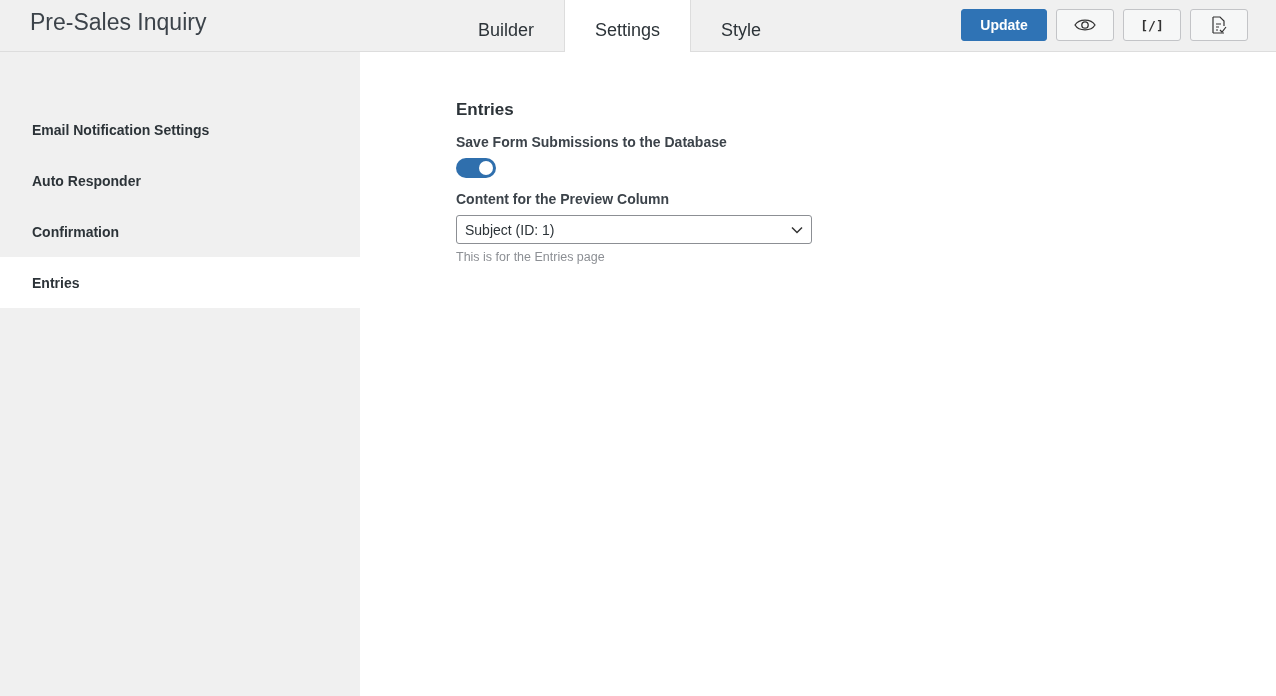  I want to click on tab: Builder, so click(506, 26).